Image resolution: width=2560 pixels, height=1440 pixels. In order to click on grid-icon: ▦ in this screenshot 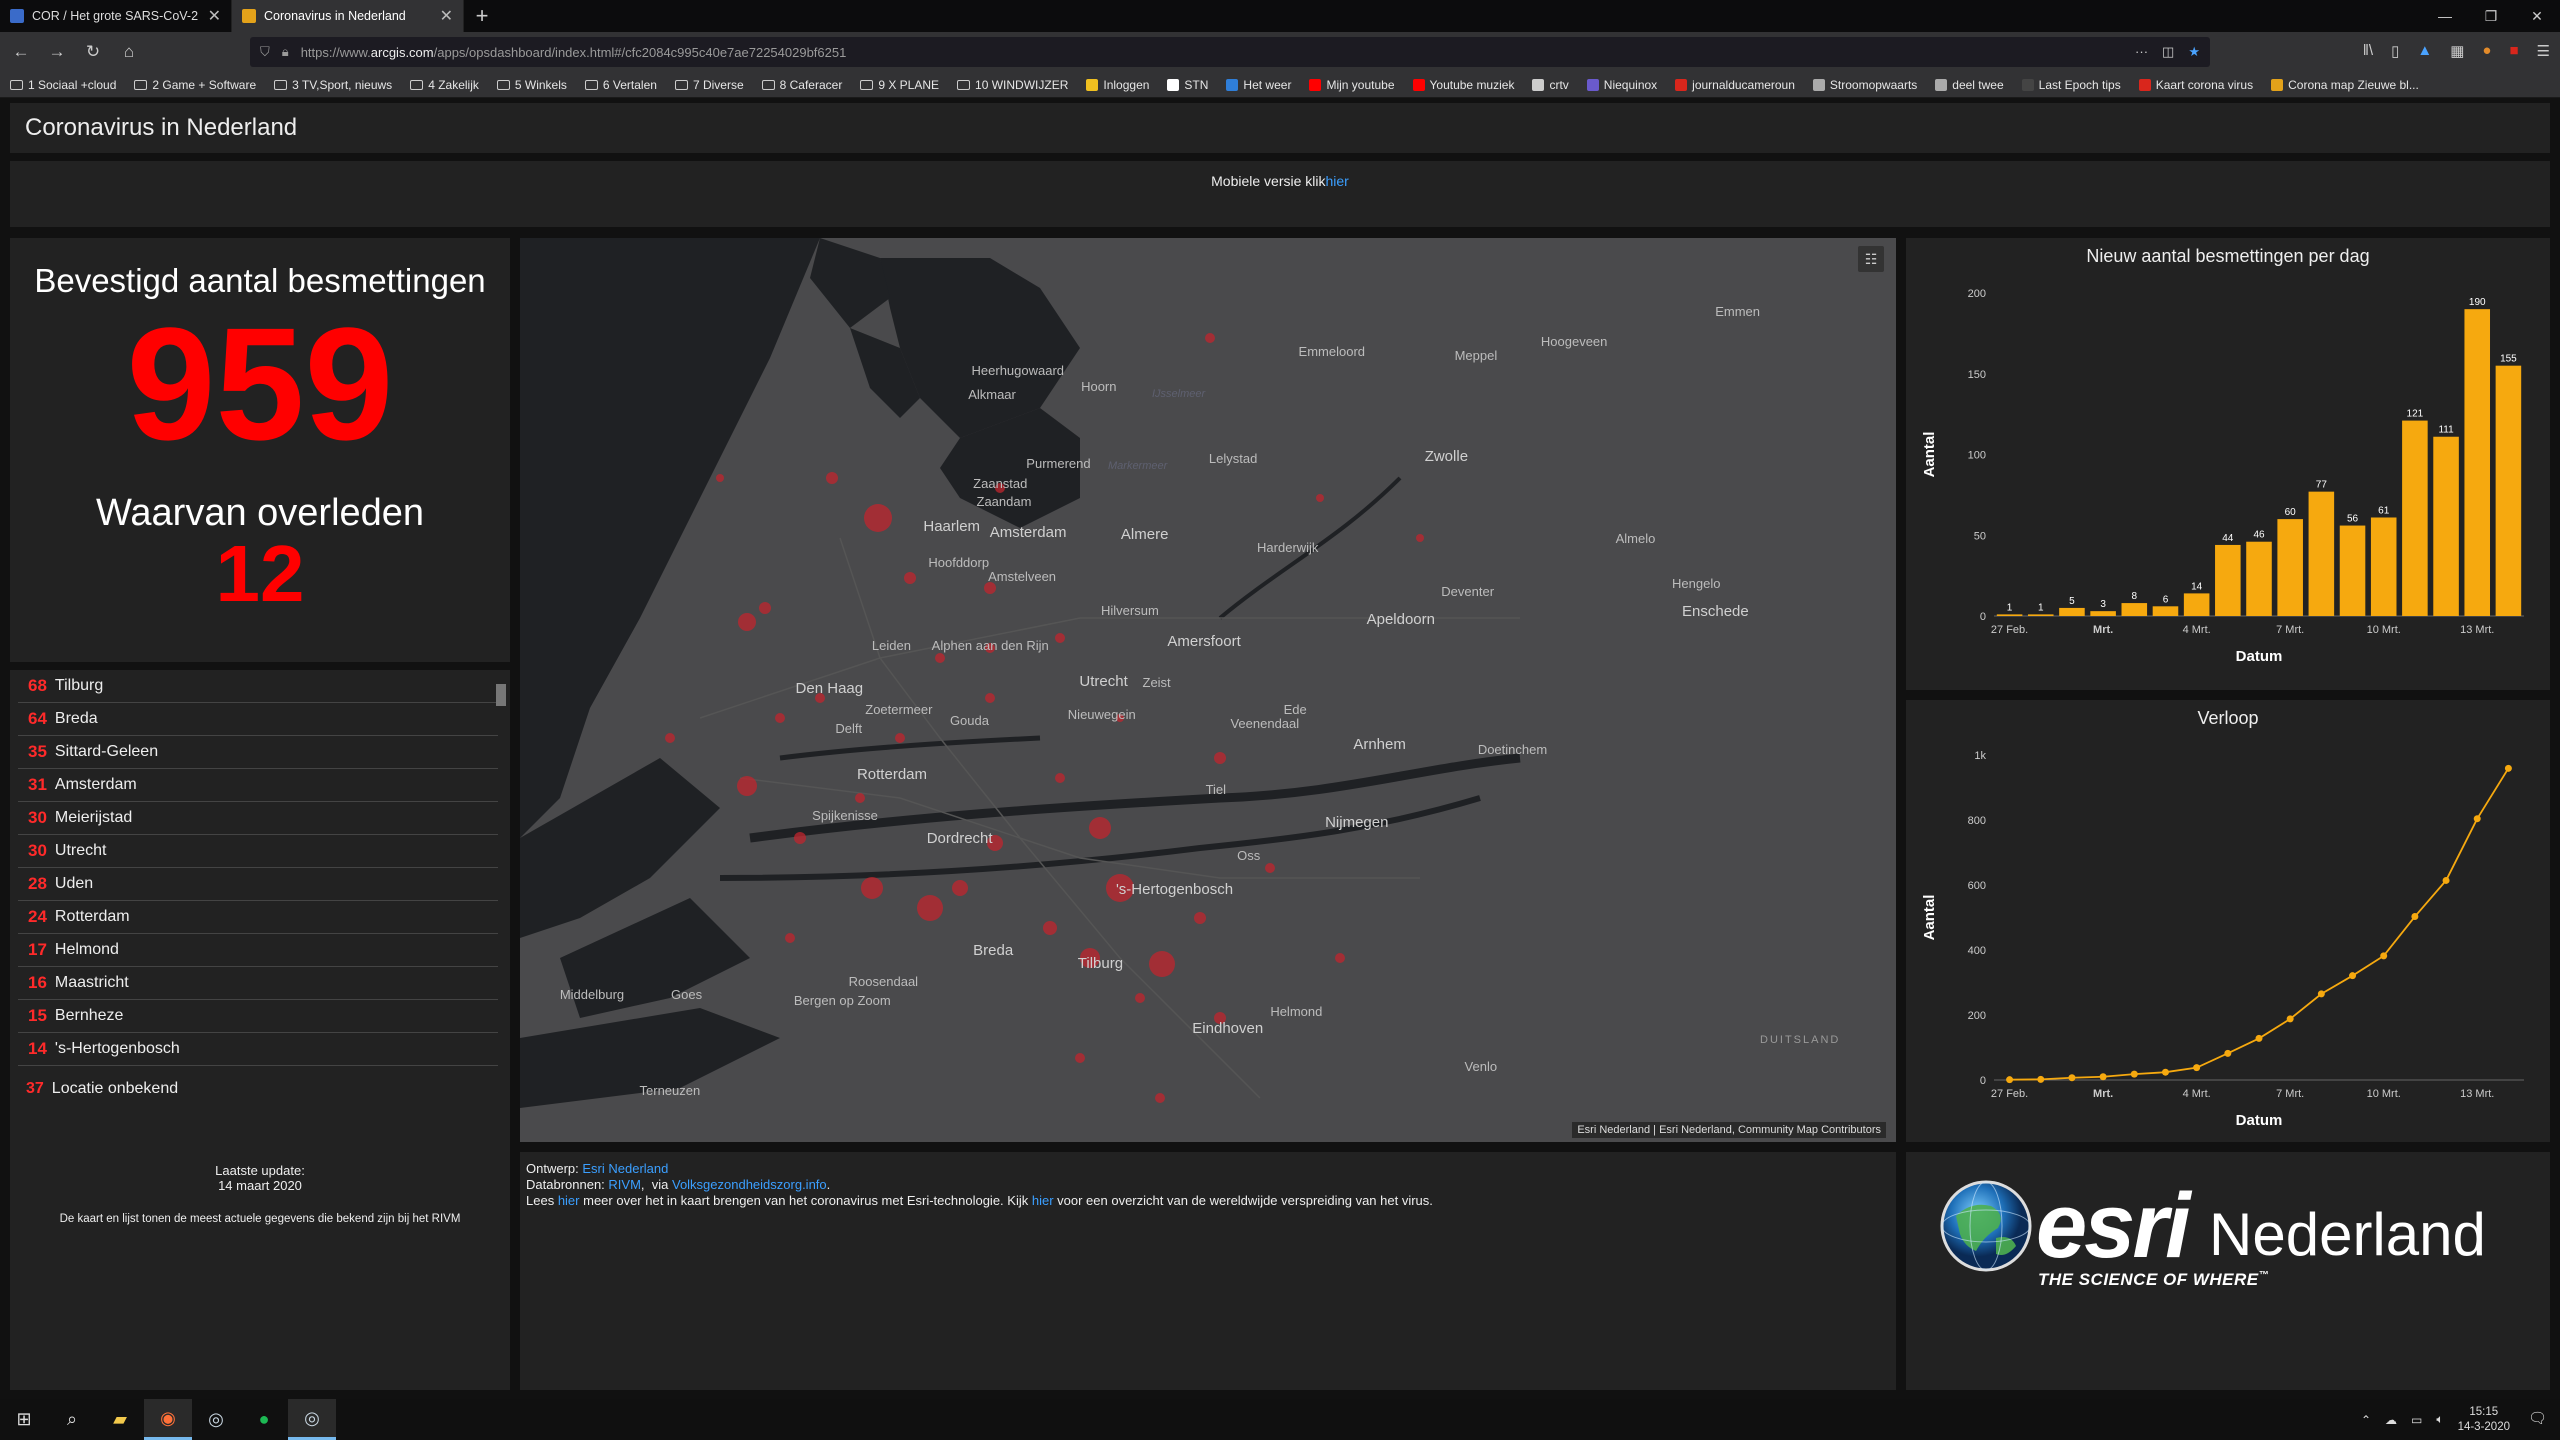, I will do `click(2457, 51)`.